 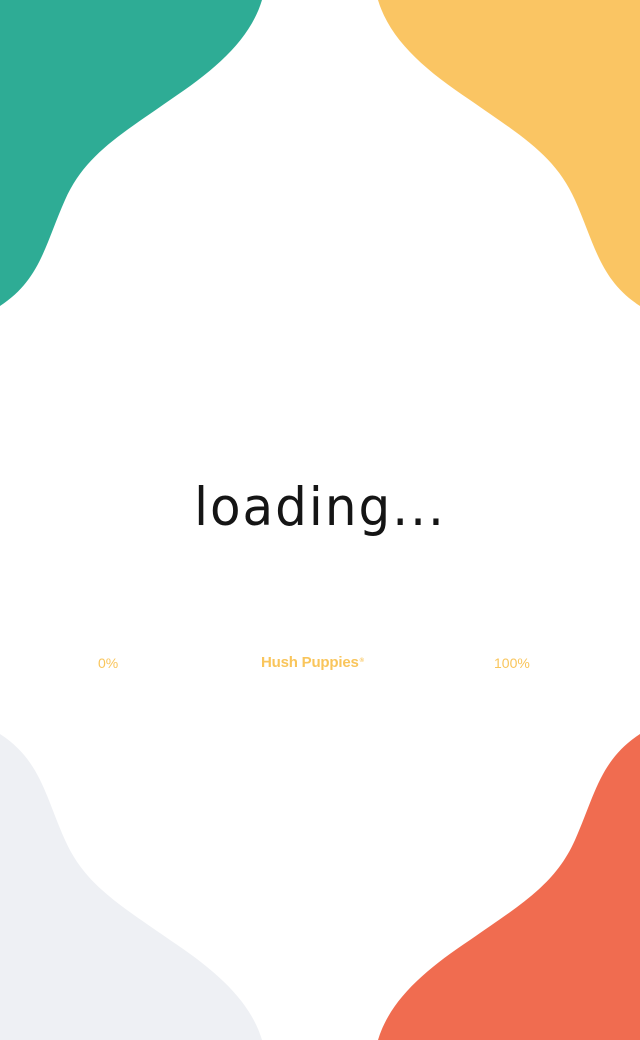 I want to click on decorative-blob-bottom-right, so click(x=505, y=885).